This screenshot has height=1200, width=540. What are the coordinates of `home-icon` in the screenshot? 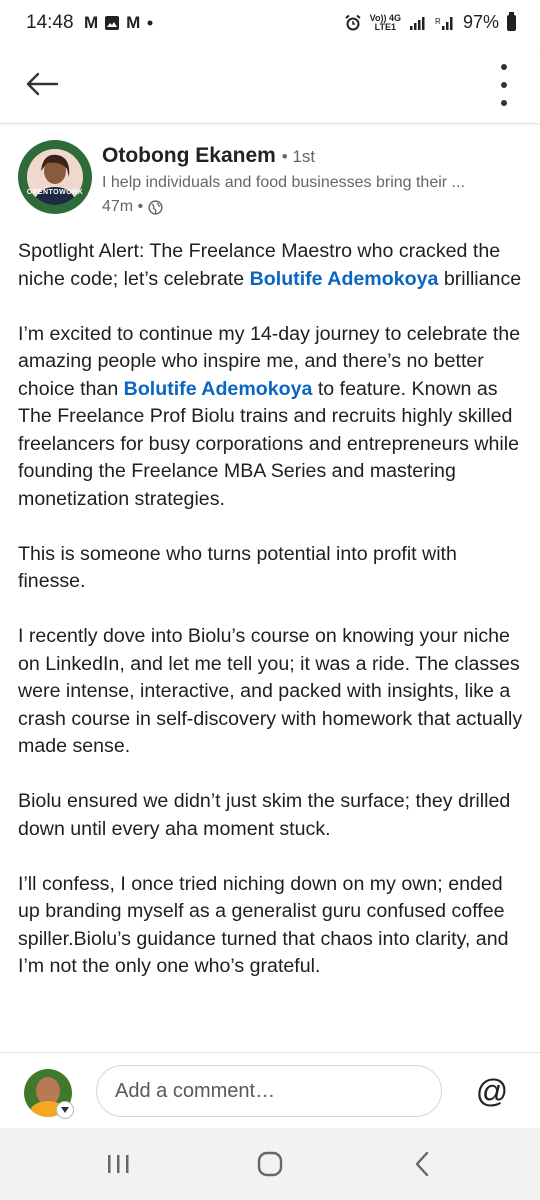 It's located at (270, 1164).